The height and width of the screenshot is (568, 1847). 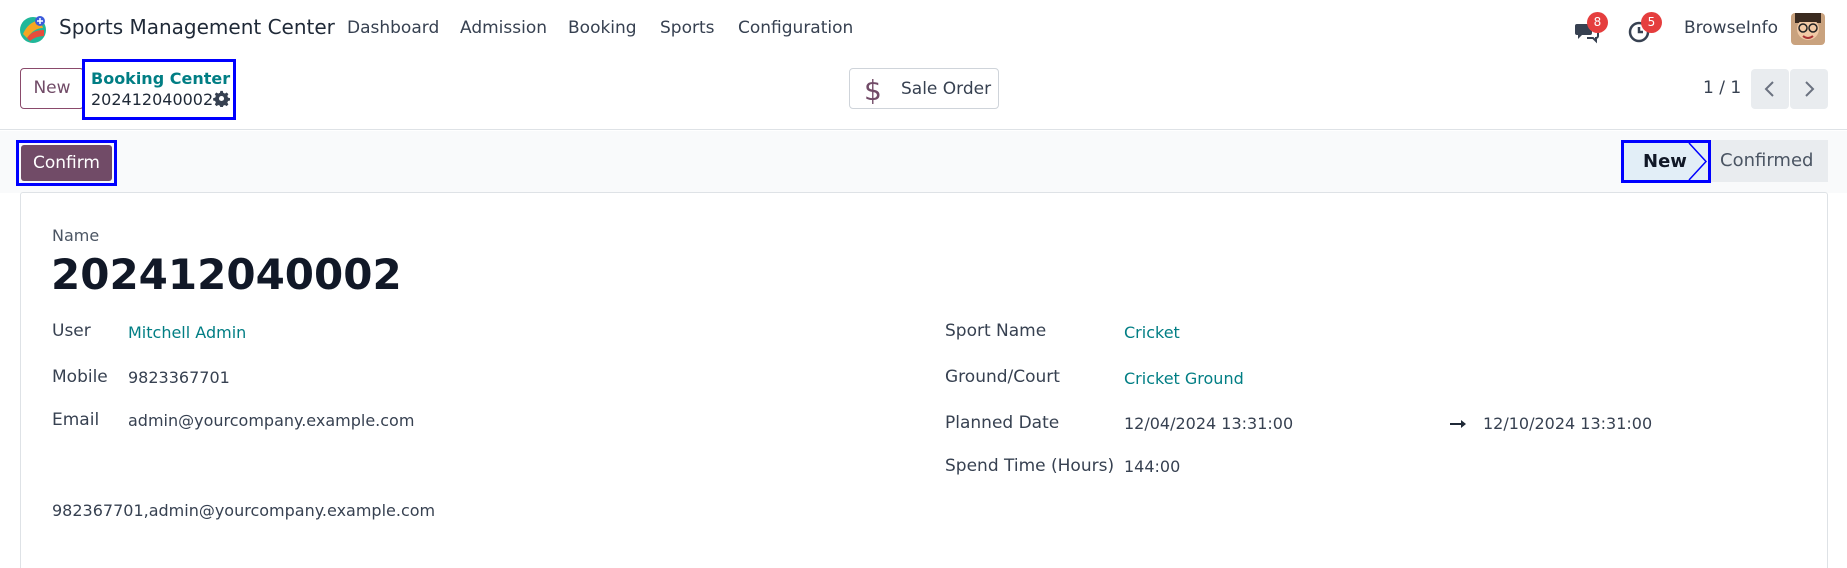 I want to click on pager-next-button, so click(x=1809, y=89).